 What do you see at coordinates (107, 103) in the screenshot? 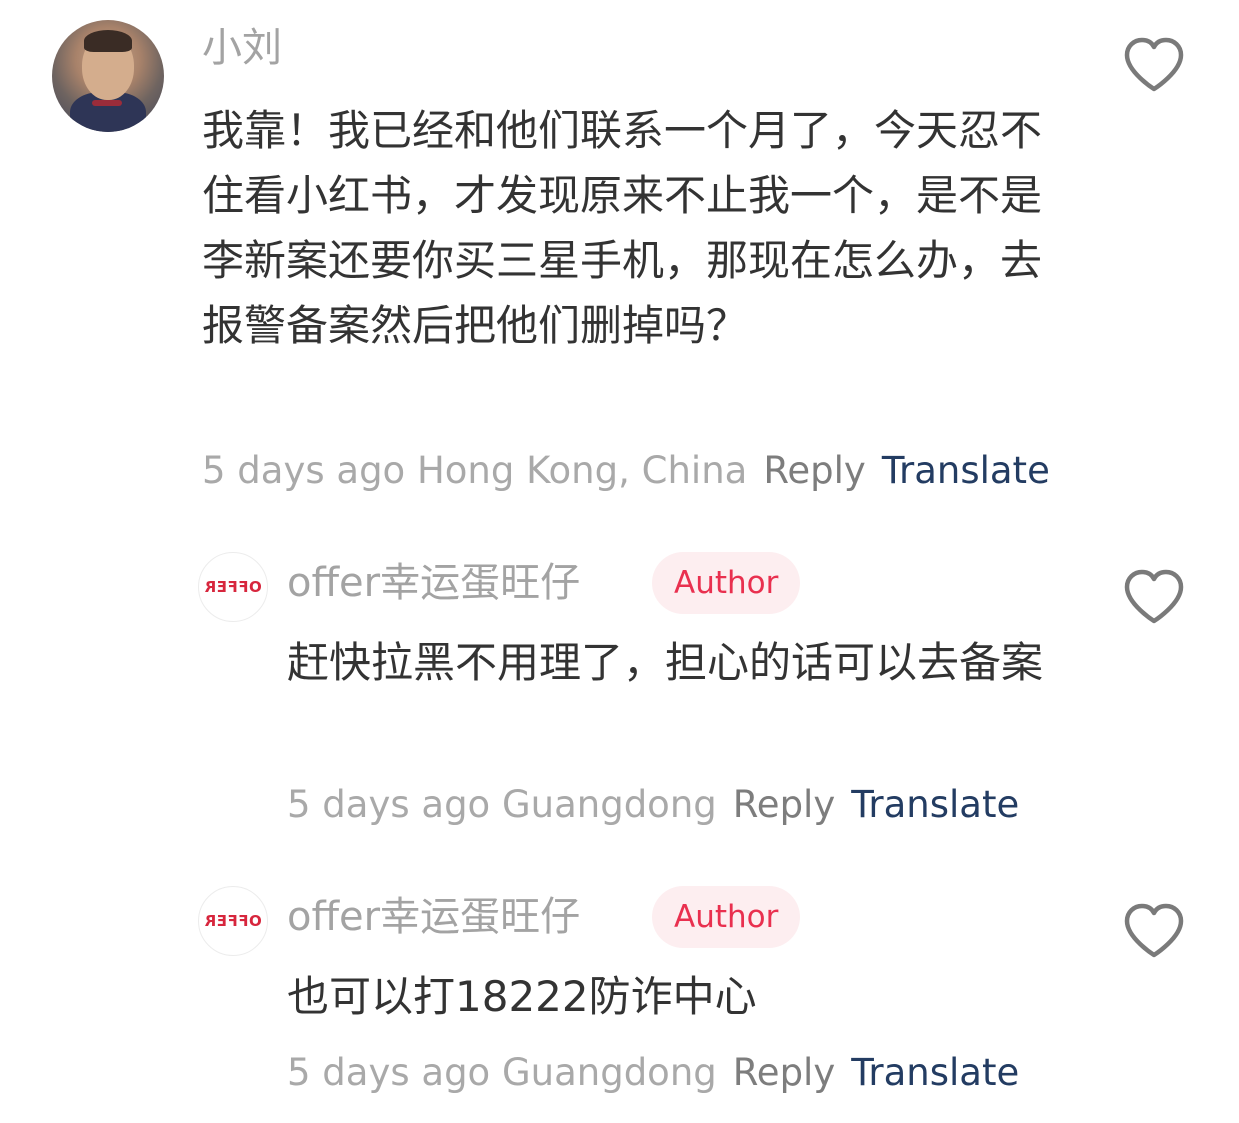
I see `avatar-jersey-stripe` at bounding box center [107, 103].